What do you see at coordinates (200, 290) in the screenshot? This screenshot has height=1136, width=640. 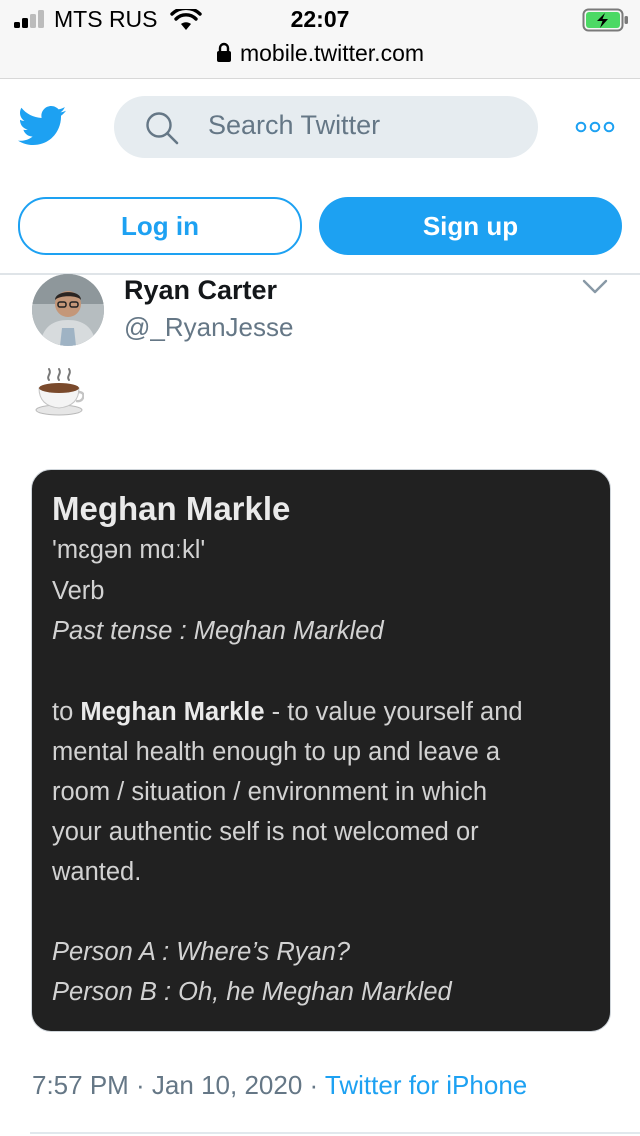 I see `author-name: Ryan Carter` at bounding box center [200, 290].